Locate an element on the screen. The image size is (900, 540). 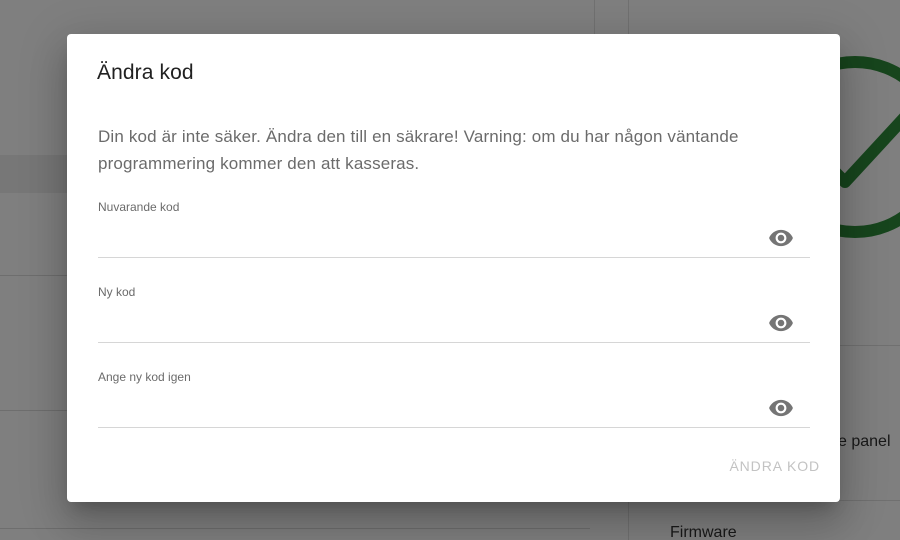
current-code-field: Nuvarande kod is located at coordinates (454, 229).